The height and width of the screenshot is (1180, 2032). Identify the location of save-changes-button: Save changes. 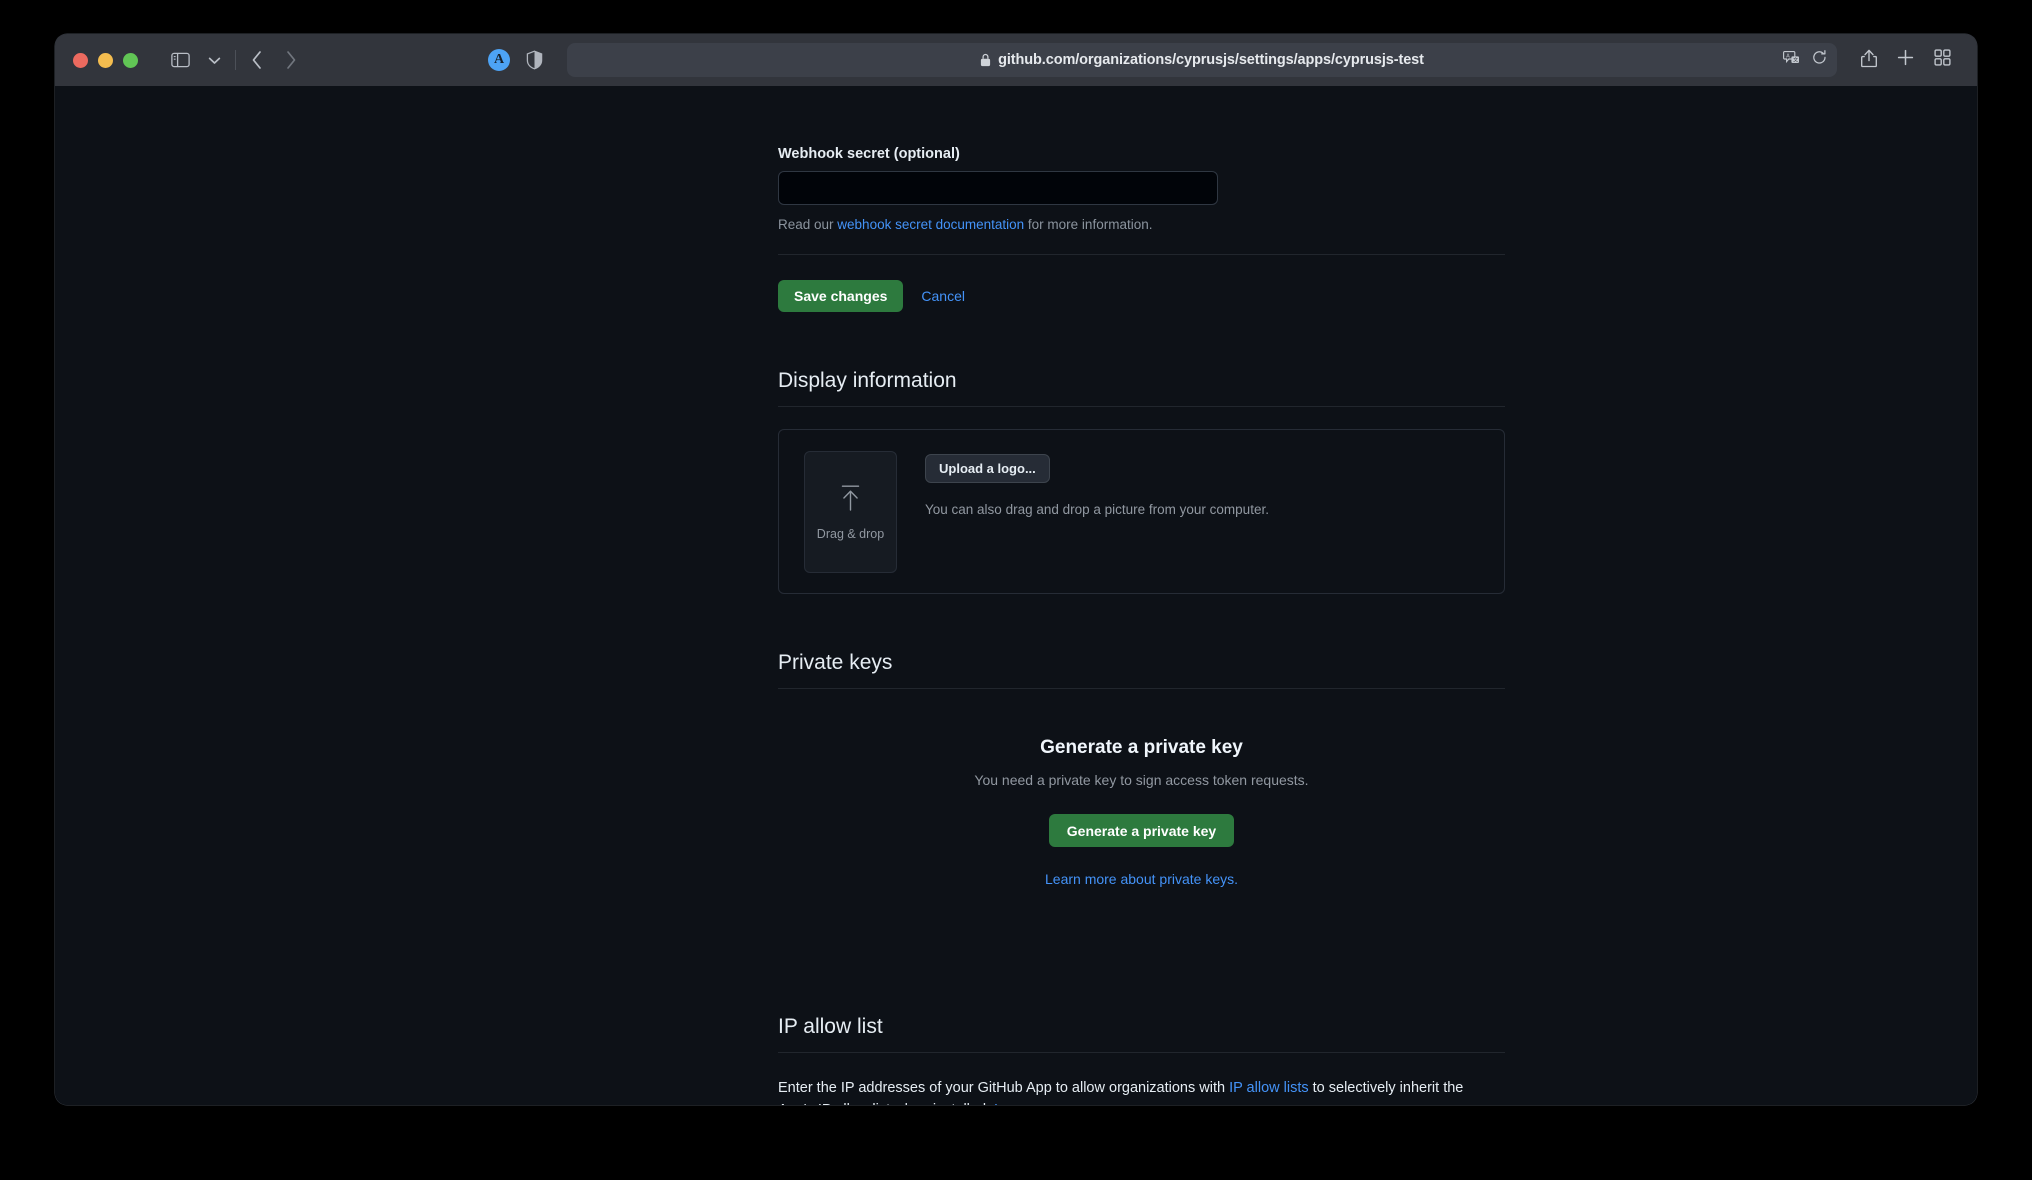
(841, 296).